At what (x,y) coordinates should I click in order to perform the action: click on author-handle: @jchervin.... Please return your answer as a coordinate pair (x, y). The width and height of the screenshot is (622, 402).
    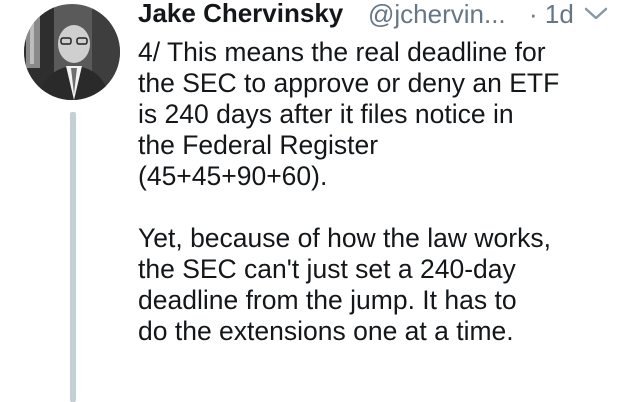
    Looking at the image, I should click on (437, 15).